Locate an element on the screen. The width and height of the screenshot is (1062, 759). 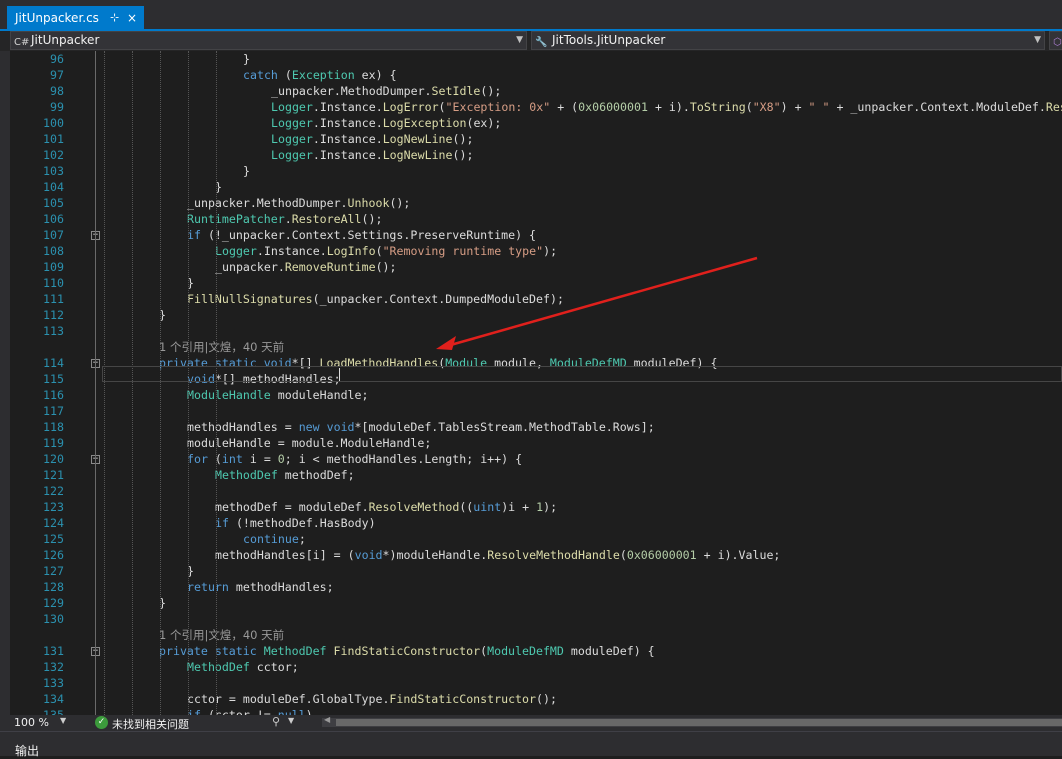
line-number: 98 is located at coordinates (57, 91).